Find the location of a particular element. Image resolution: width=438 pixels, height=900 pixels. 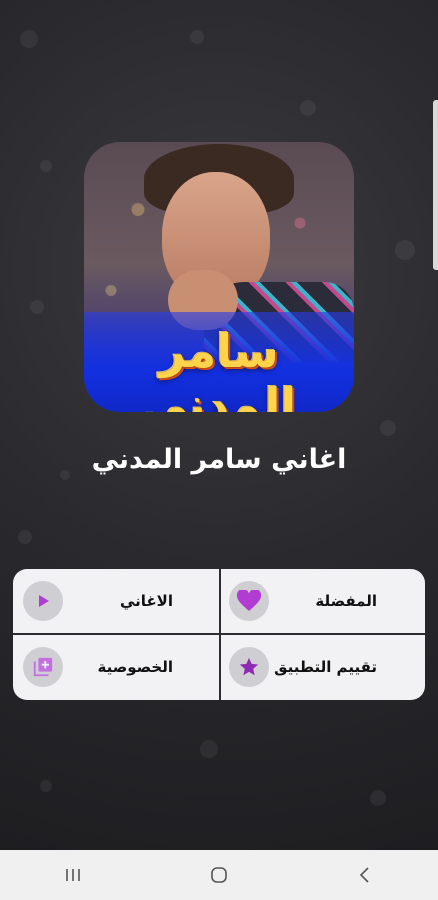

menu-item-songs: الاغاني is located at coordinates (116, 602).